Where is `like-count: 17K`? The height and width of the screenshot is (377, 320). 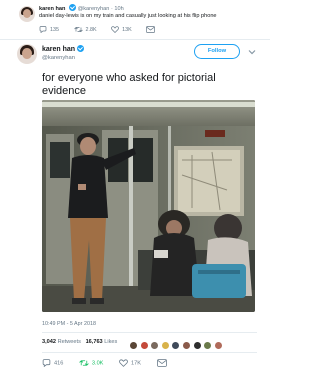
like-count: 17K is located at coordinates (135, 363).